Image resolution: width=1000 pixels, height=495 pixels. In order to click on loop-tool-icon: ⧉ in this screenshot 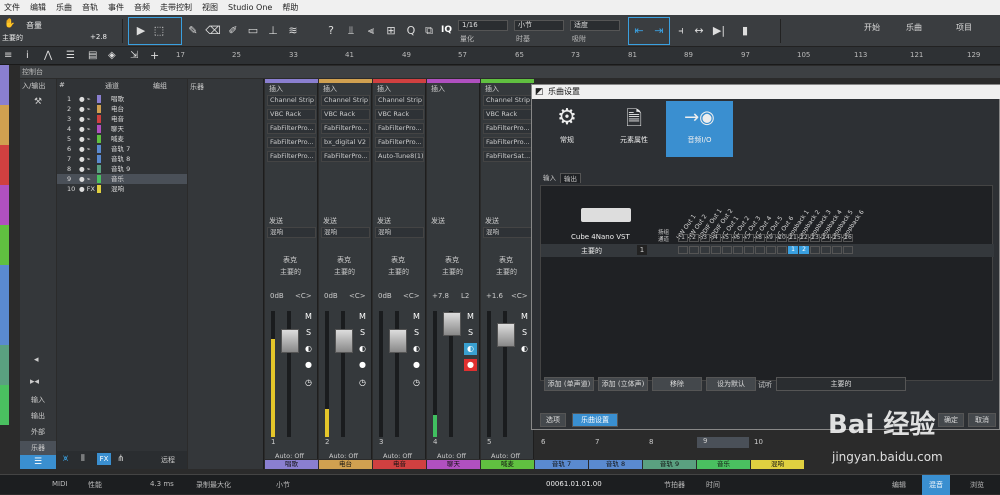, I will do `click(429, 31)`.